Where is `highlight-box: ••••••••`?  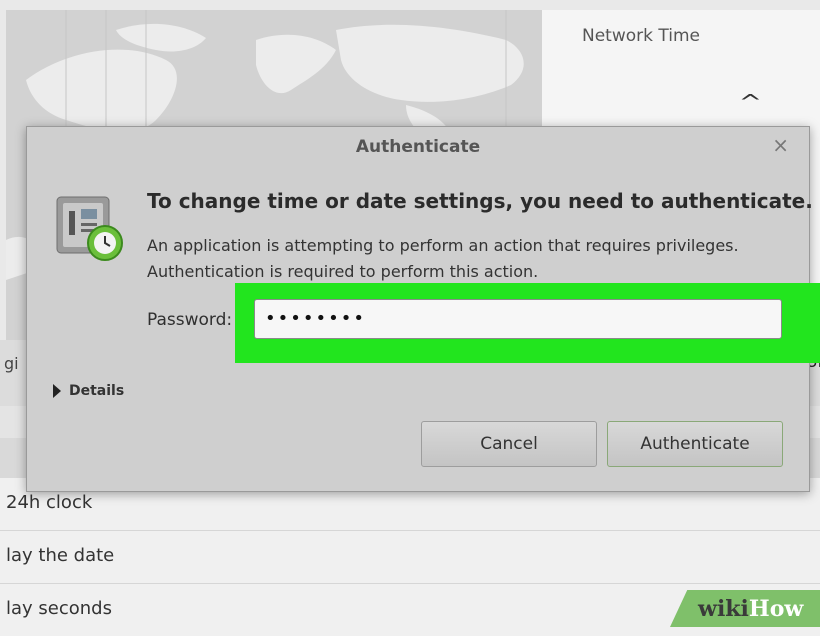
highlight-box: •••••••• is located at coordinates (527, 323).